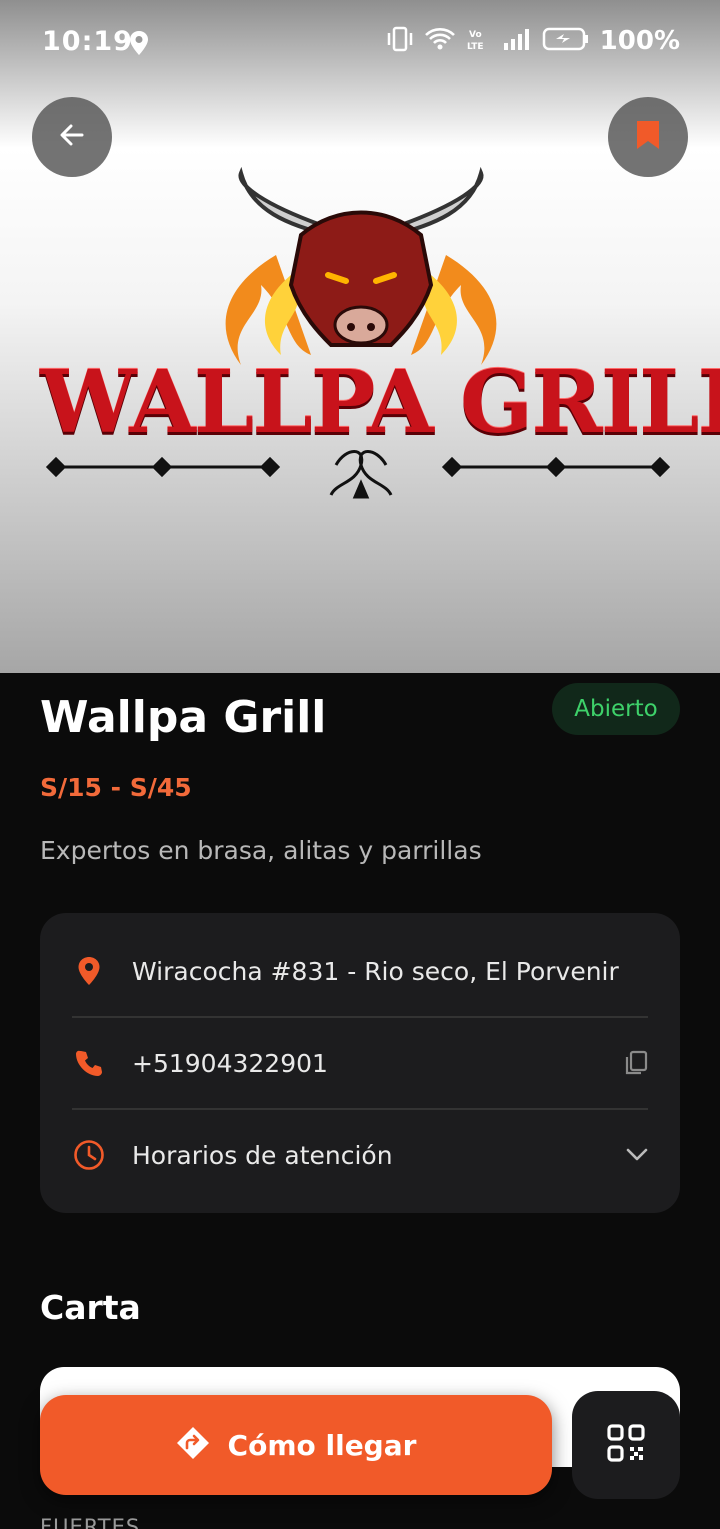 The height and width of the screenshot is (1529, 720). I want to click on directions-icon, so click(193, 1445).